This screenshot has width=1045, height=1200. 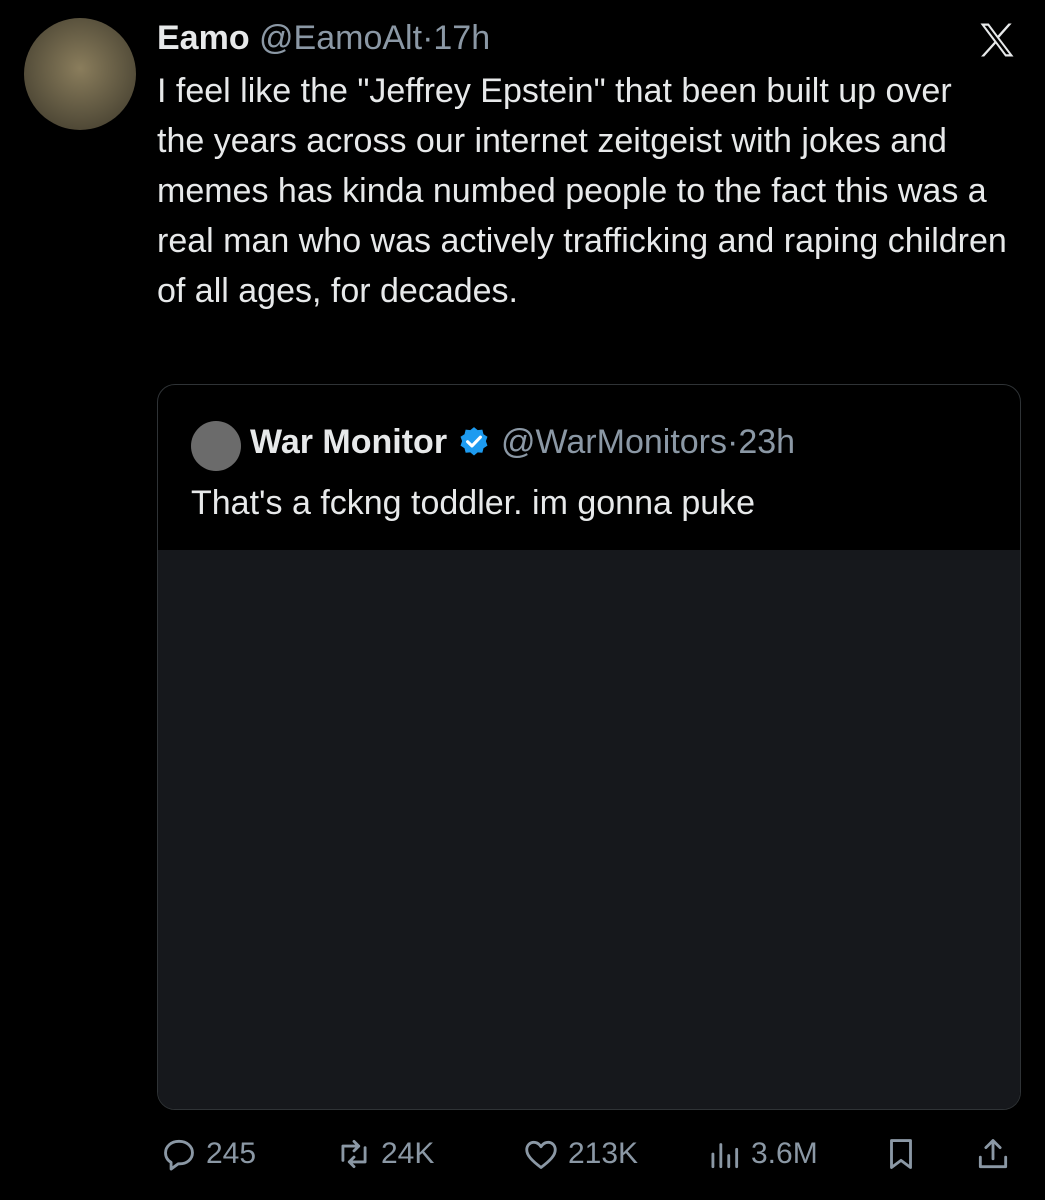 What do you see at coordinates (203, 38) in the screenshot?
I see `author-name: Eamo` at bounding box center [203, 38].